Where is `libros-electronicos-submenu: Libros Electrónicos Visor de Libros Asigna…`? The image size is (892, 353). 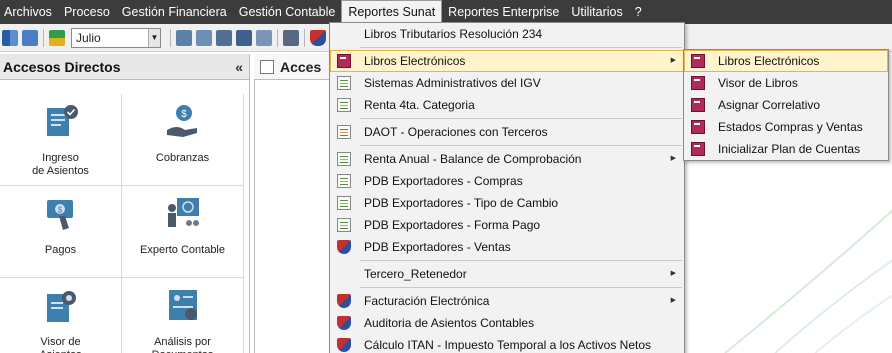
libros-electronicos-submenu: Libros Electrónicos Visor de Libros Asigna… is located at coordinates (786, 105).